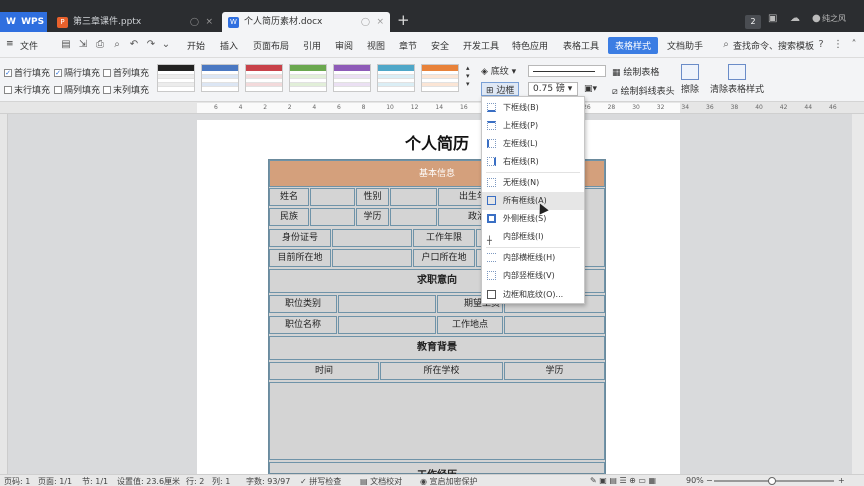 The image size is (864, 486). Describe the element at coordinates (303, 304) in the screenshot. I see `cell-job-type-label: 职位类别` at that location.